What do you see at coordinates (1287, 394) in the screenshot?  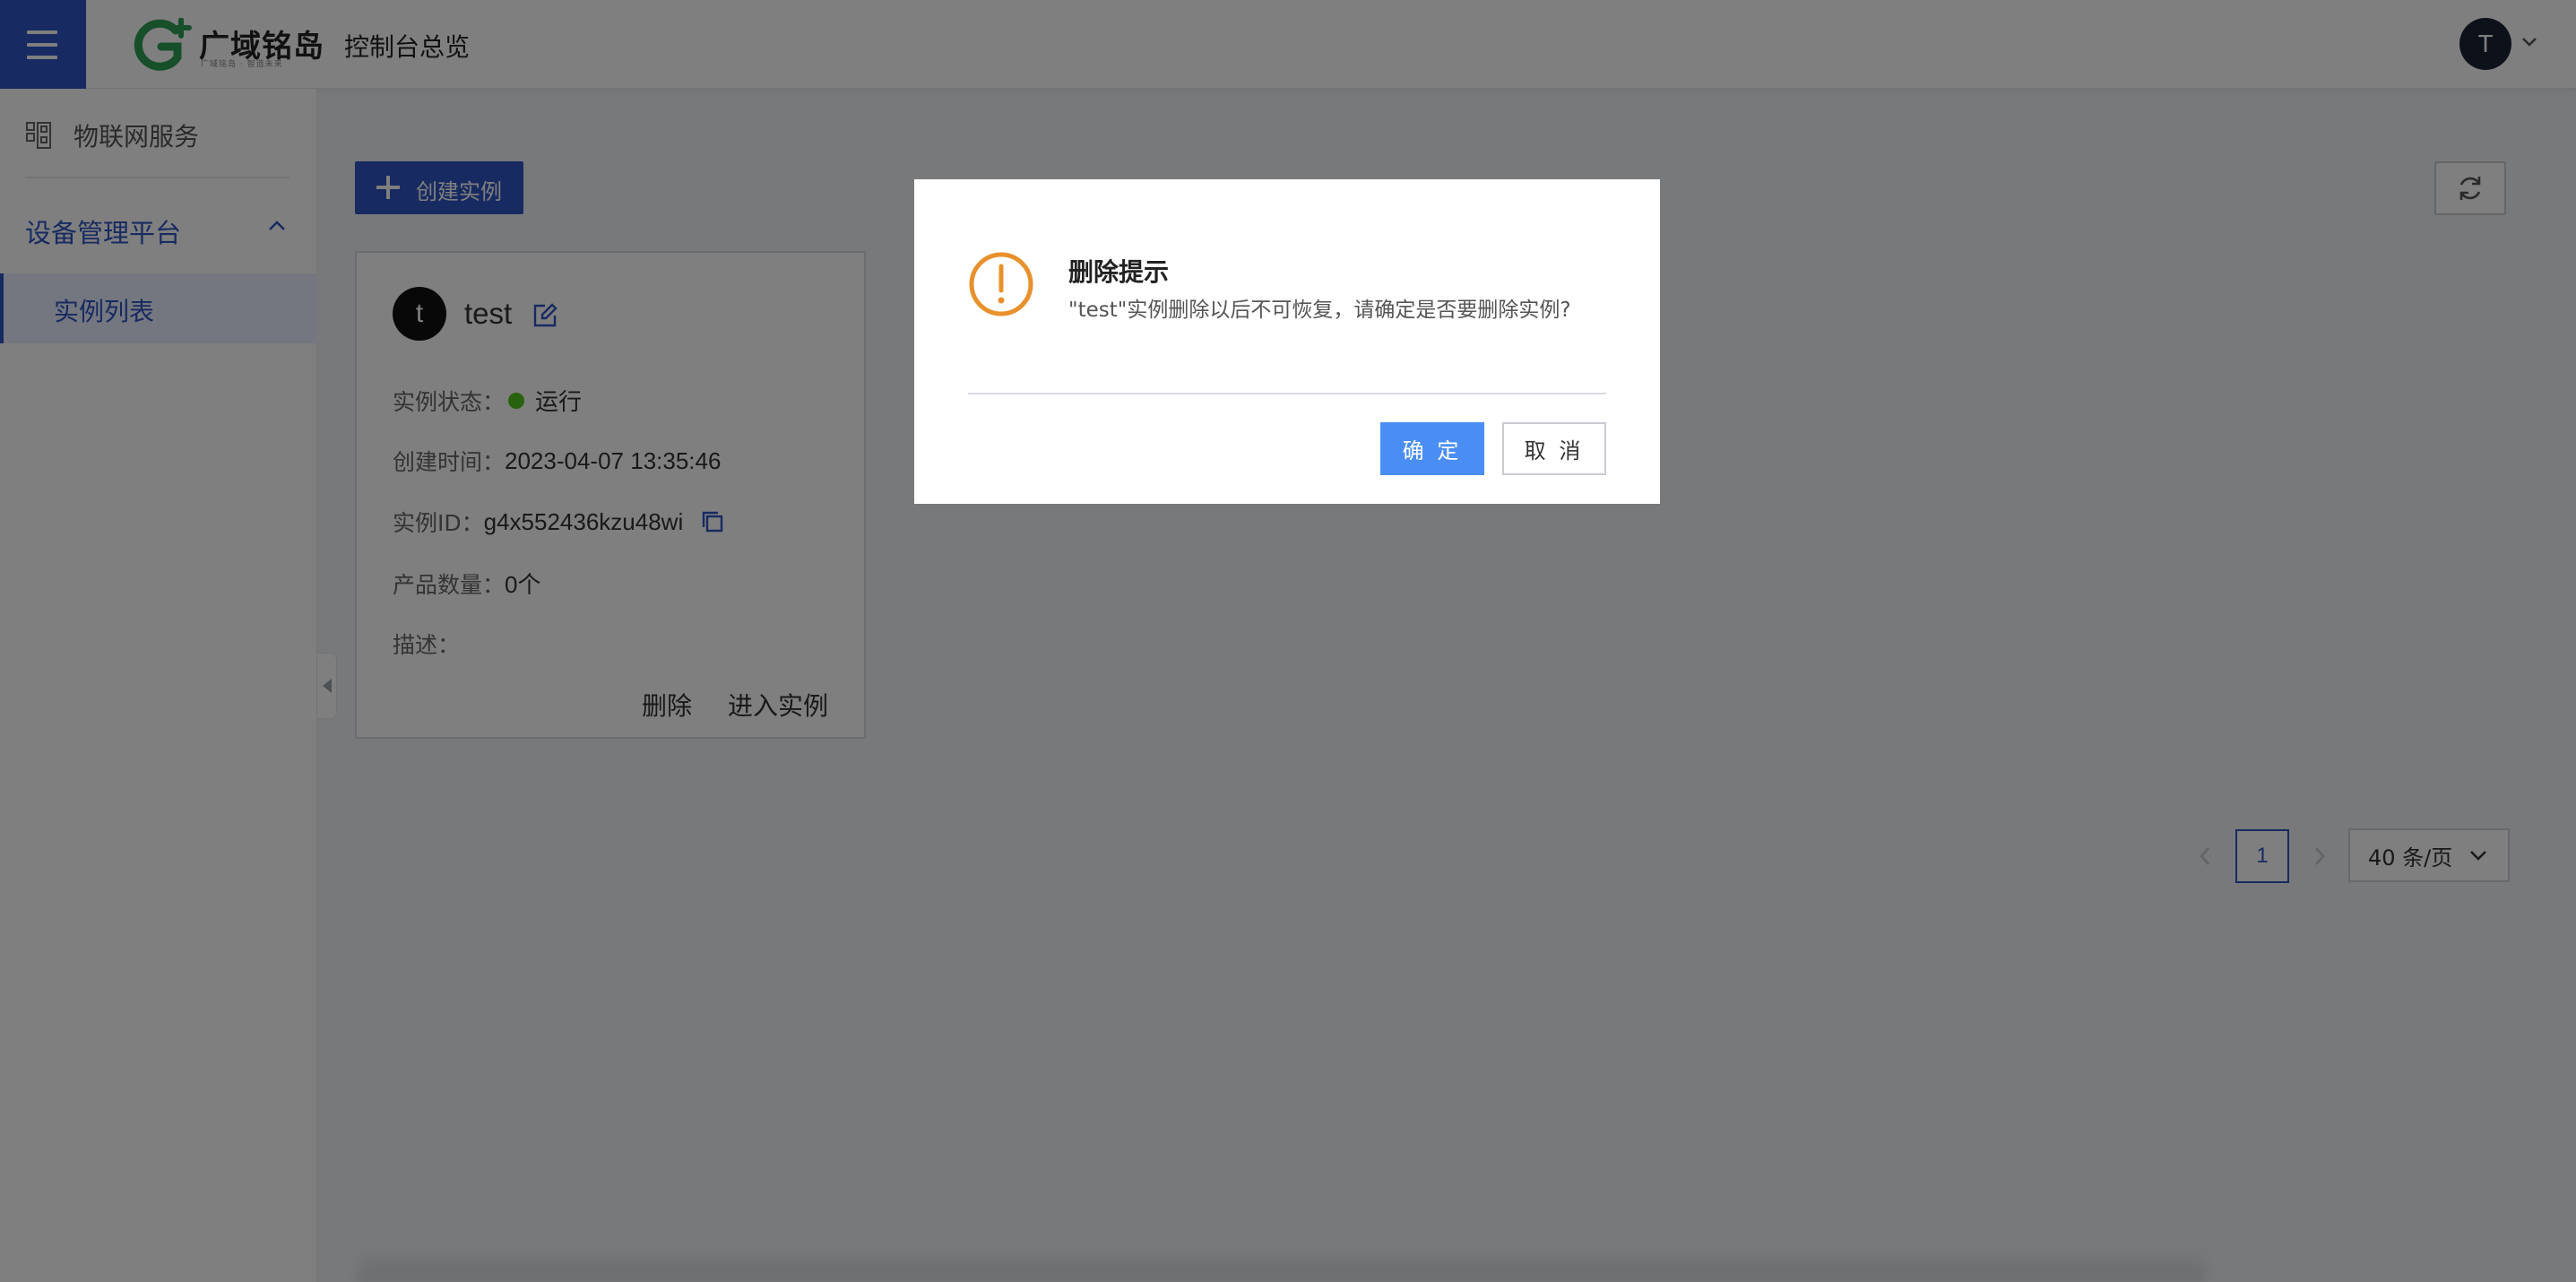 I see `dialog-divider` at bounding box center [1287, 394].